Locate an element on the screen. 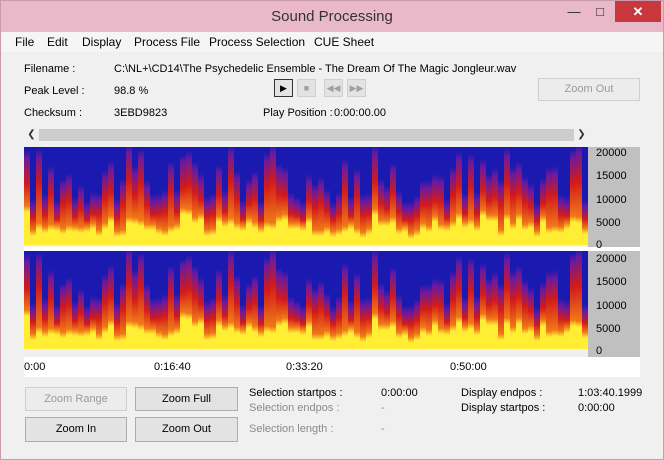  menu-process-file: Process File is located at coordinates (167, 42).